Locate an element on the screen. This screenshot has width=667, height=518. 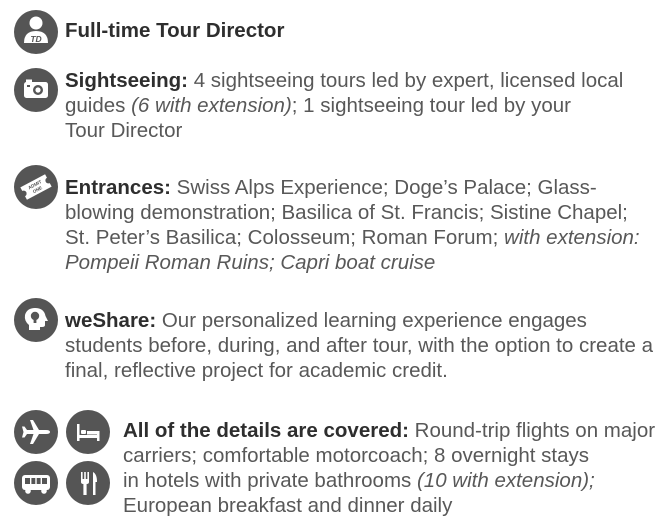
feature-title: Full-time Tour Director is located at coordinates (175, 30).